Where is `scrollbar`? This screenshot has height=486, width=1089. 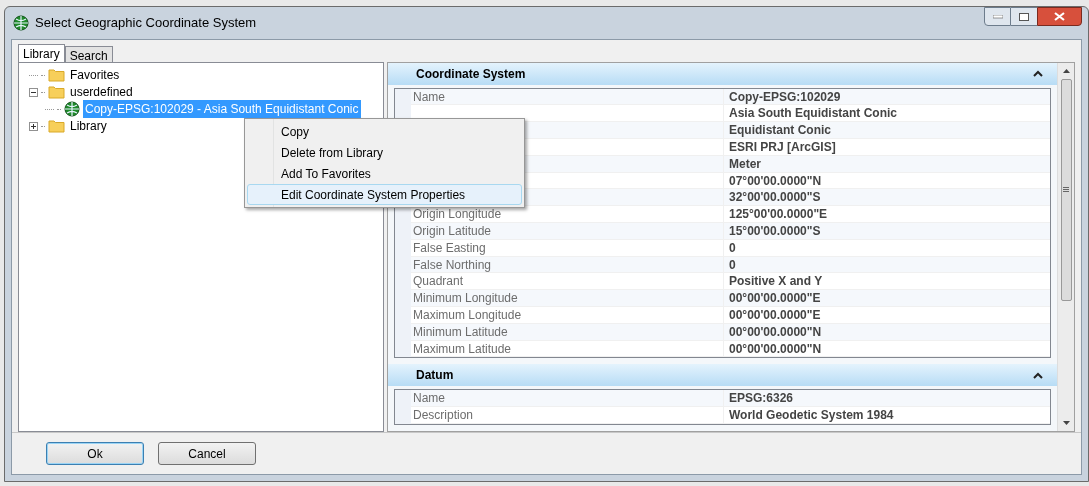
scrollbar is located at coordinates (1065, 246).